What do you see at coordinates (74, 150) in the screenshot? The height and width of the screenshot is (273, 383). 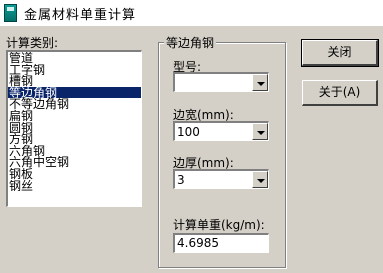 I see `list-item: 六角钢` at bounding box center [74, 150].